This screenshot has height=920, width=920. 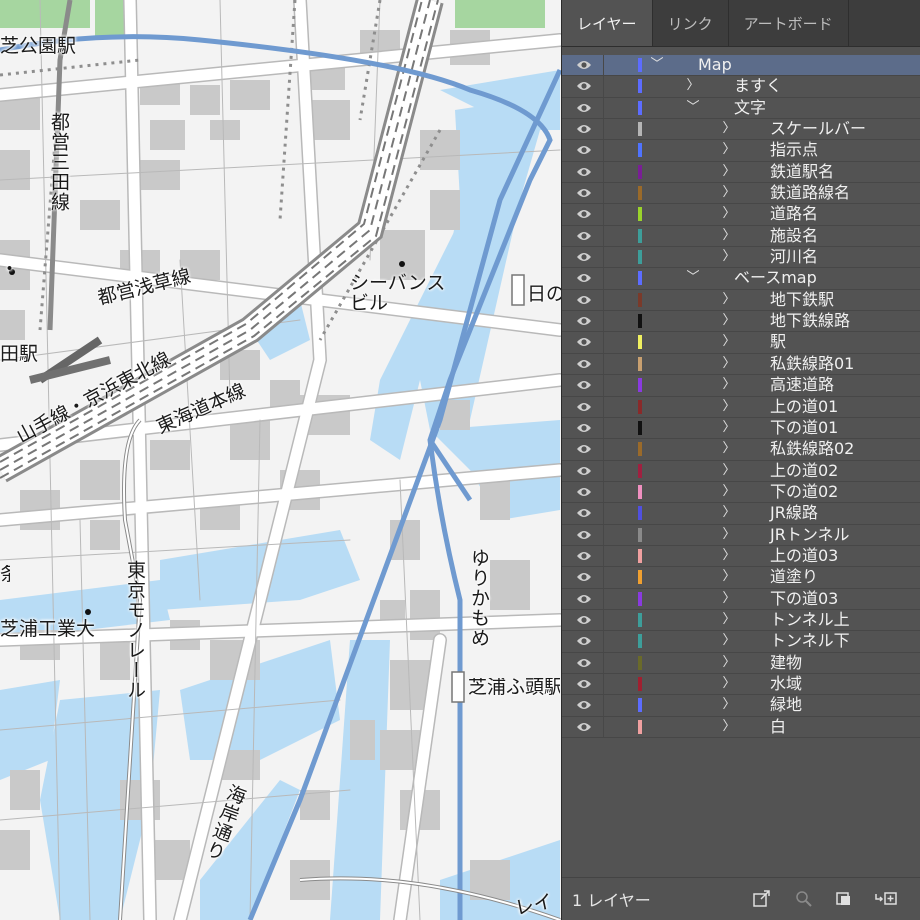 I want to click on layer-row: ﹀ ベースmap, so click(x=741, y=279).